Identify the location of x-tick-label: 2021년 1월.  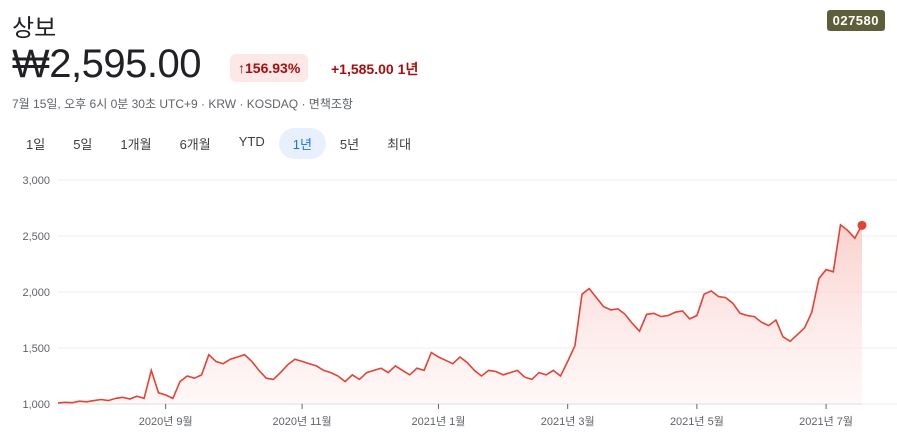
(439, 421).